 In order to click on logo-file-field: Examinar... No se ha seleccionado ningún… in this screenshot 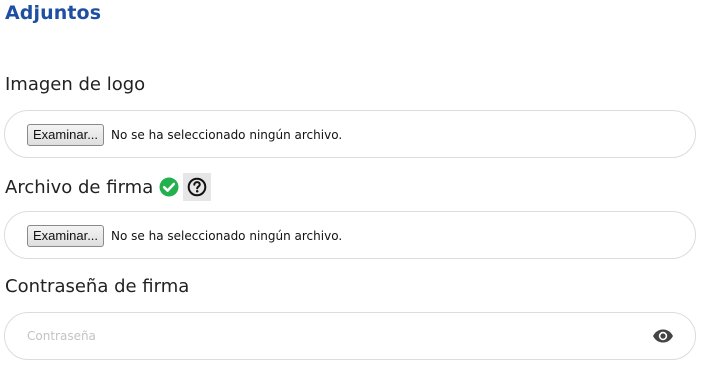, I will do `click(350, 134)`.